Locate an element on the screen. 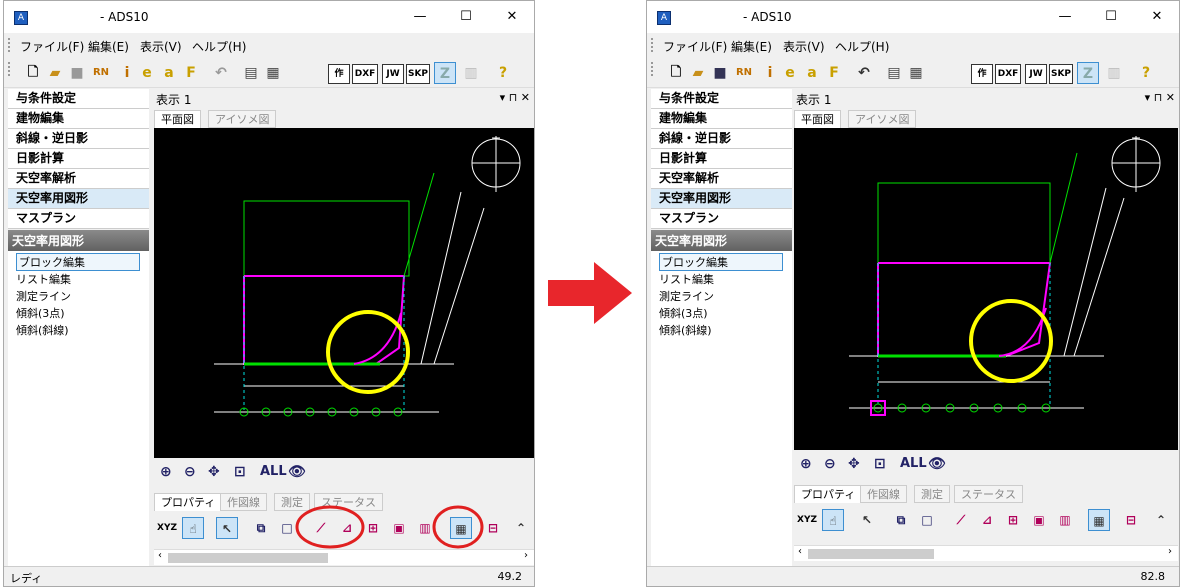 The image size is (1184, 587). tab-status: ステータス is located at coordinates (988, 494).